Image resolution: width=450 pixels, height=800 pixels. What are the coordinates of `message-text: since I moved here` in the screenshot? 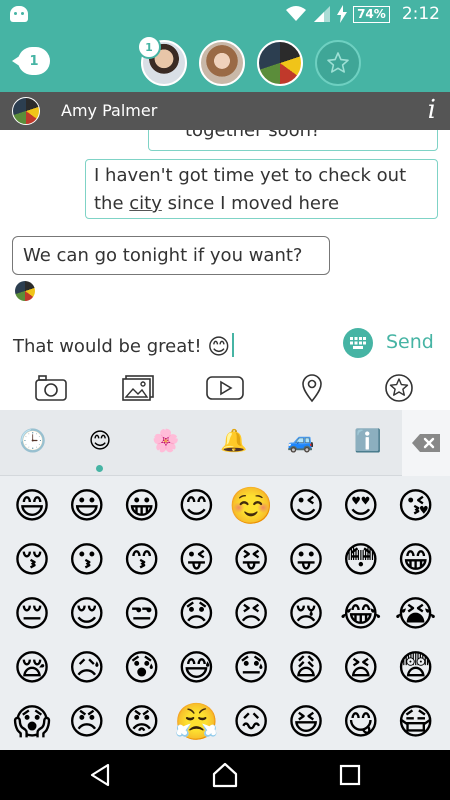 It's located at (250, 203).